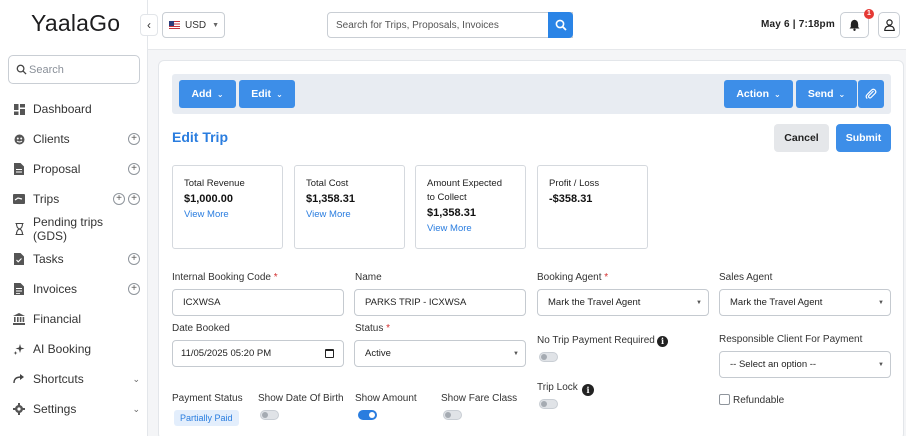  What do you see at coordinates (440, 353) in the screenshot?
I see `status-select: Active ▼` at bounding box center [440, 353].